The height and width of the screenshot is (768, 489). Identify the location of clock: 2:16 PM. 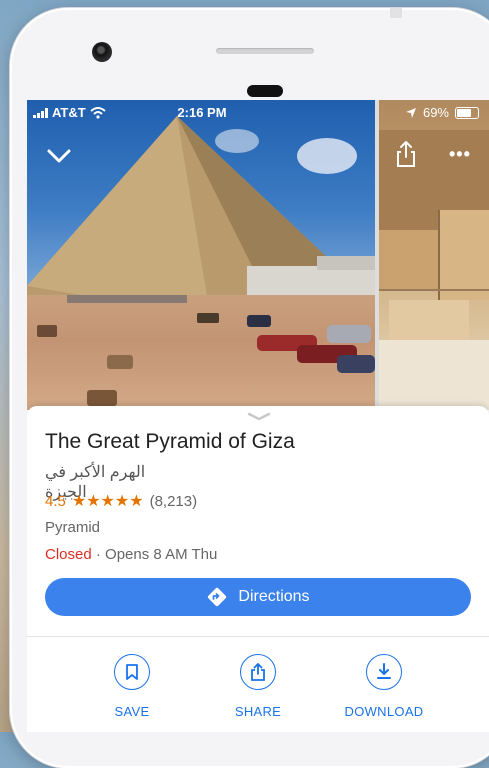
(202, 112).